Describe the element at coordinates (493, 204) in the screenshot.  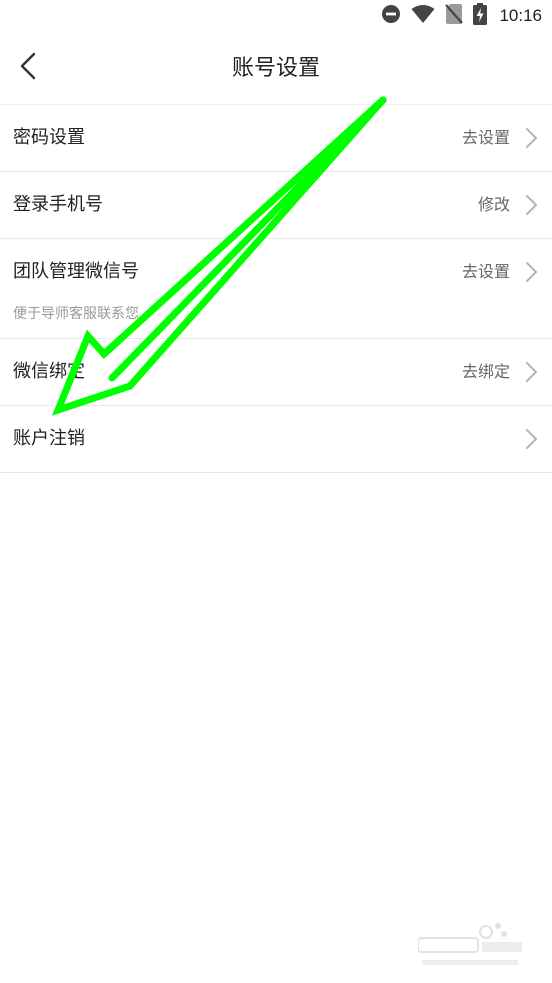
I see `row-action: 修改` at that location.